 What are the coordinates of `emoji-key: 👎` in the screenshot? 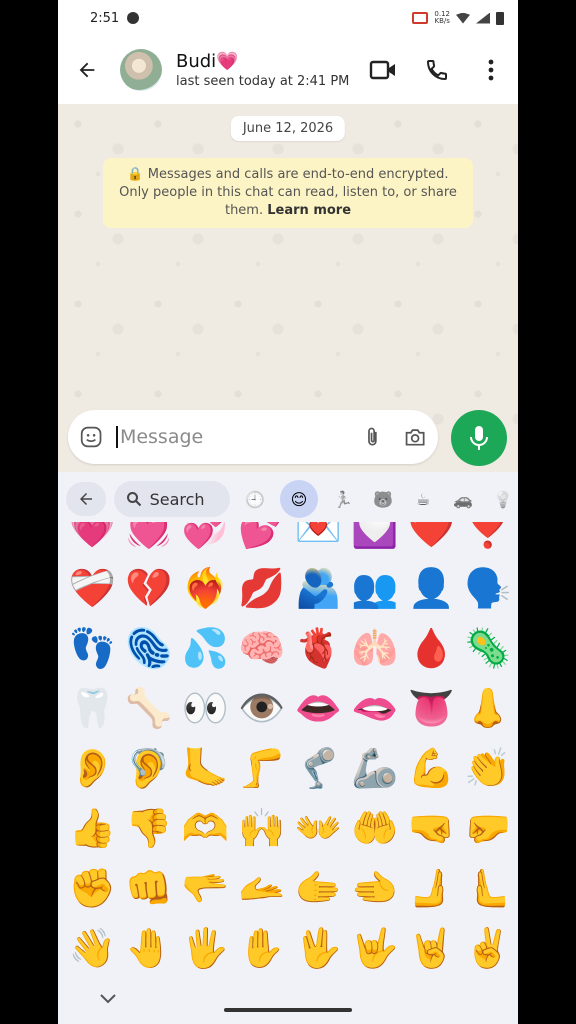 It's located at (149, 831).